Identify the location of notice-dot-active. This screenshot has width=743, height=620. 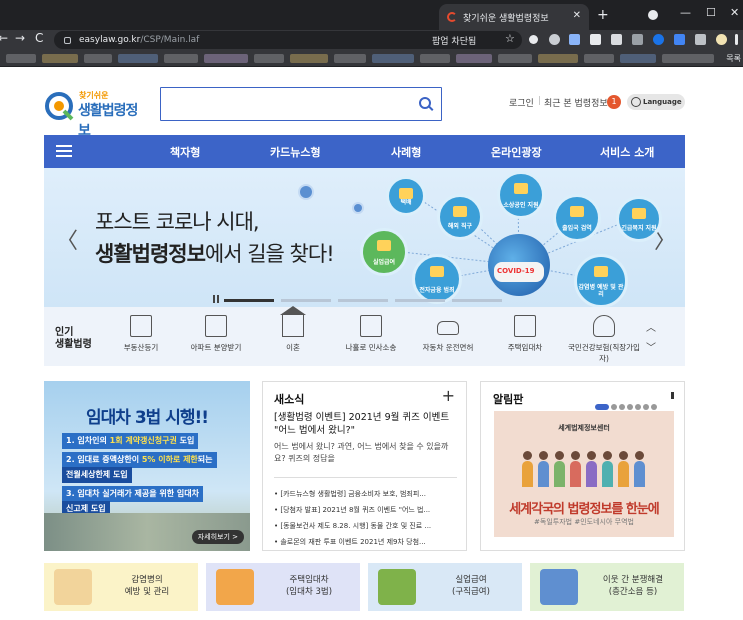
(602, 407).